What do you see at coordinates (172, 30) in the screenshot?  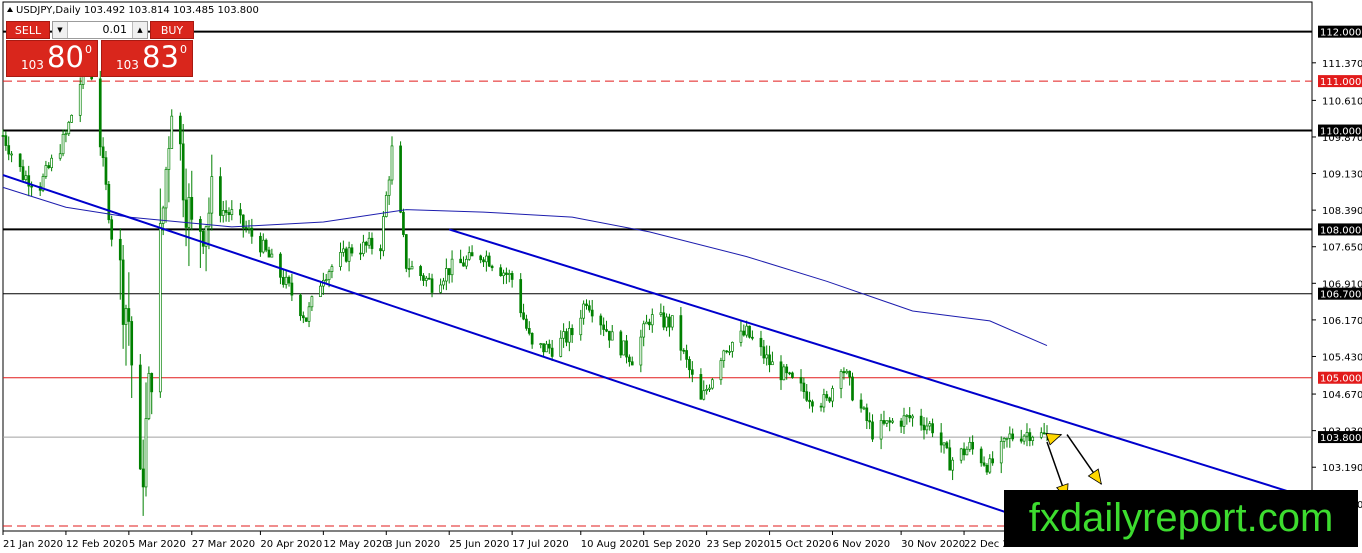 I see `buy-button: BUY` at bounding box center [172, 30].